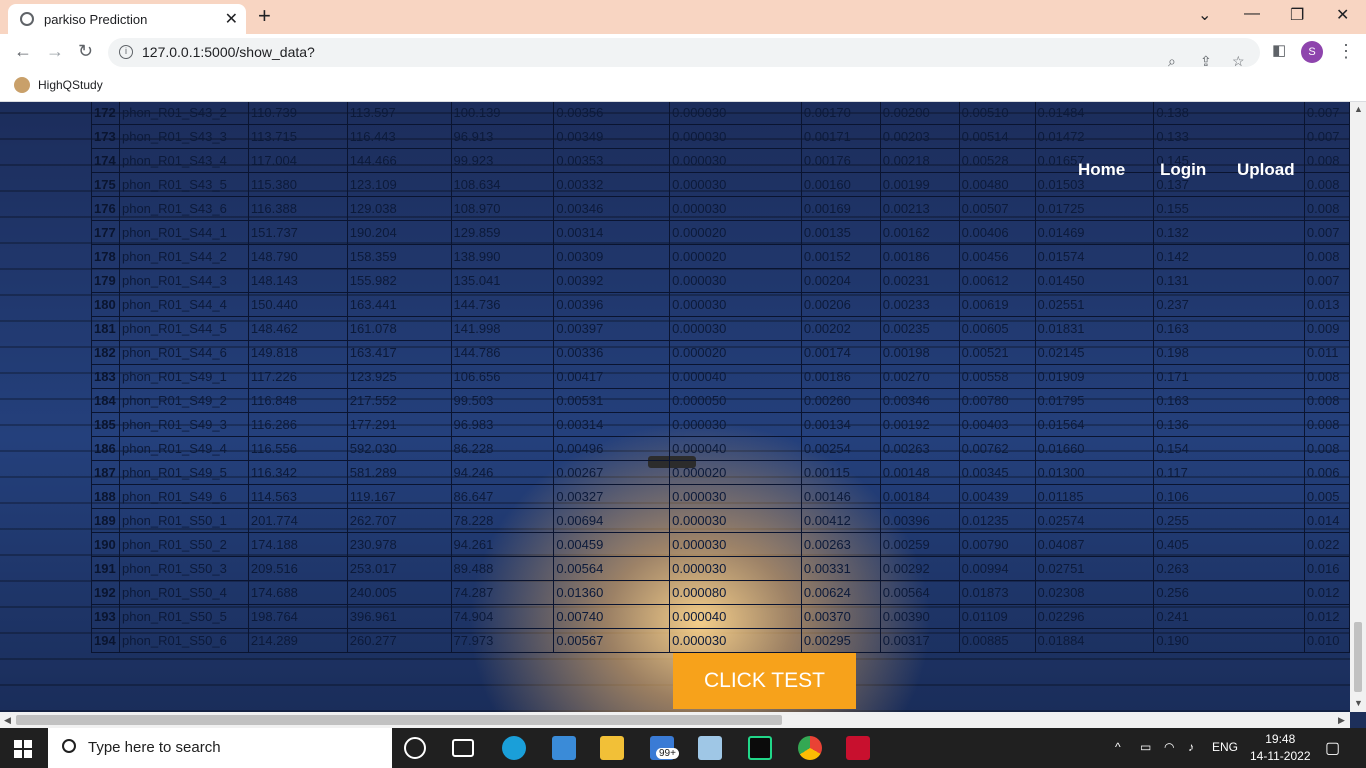 This screenshot has height=768, width=1366. What do you see at coordinates (764, 681) in the screenshot?
I see `click-test-button: CLICK TEST` at bounding box center [764, 681].